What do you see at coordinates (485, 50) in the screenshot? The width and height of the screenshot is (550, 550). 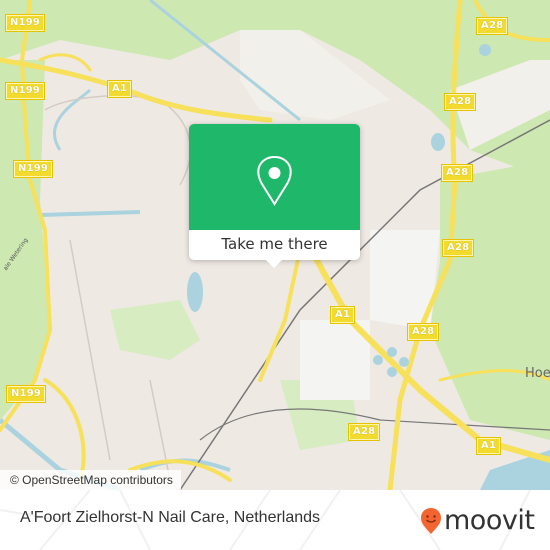 I see `pond-north-east` at bounding box center [485, 50].